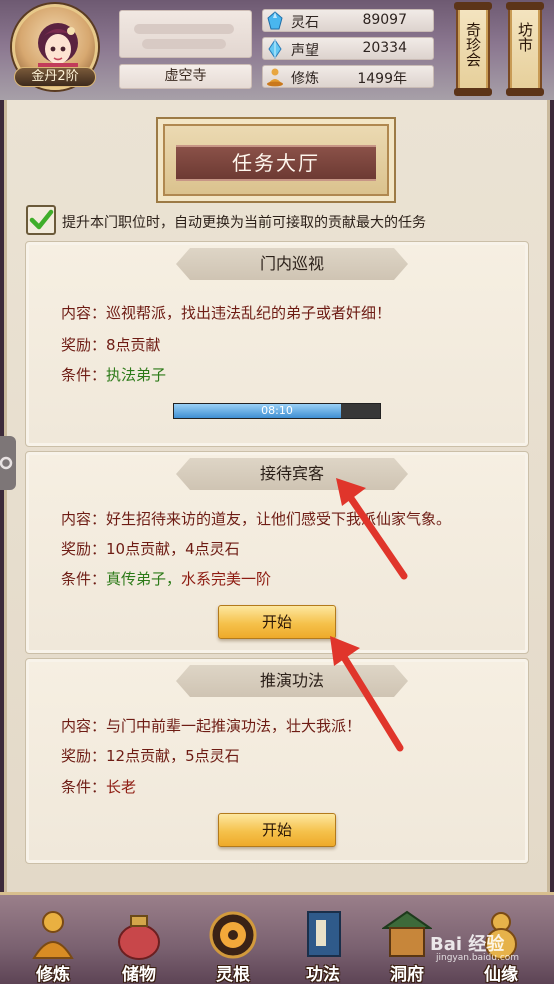  Describe the element at coordinates (211, 726) in the screenshot. I see `task-content: 内容：与门中前辈一起推演功法，壮大我派！` at that location.